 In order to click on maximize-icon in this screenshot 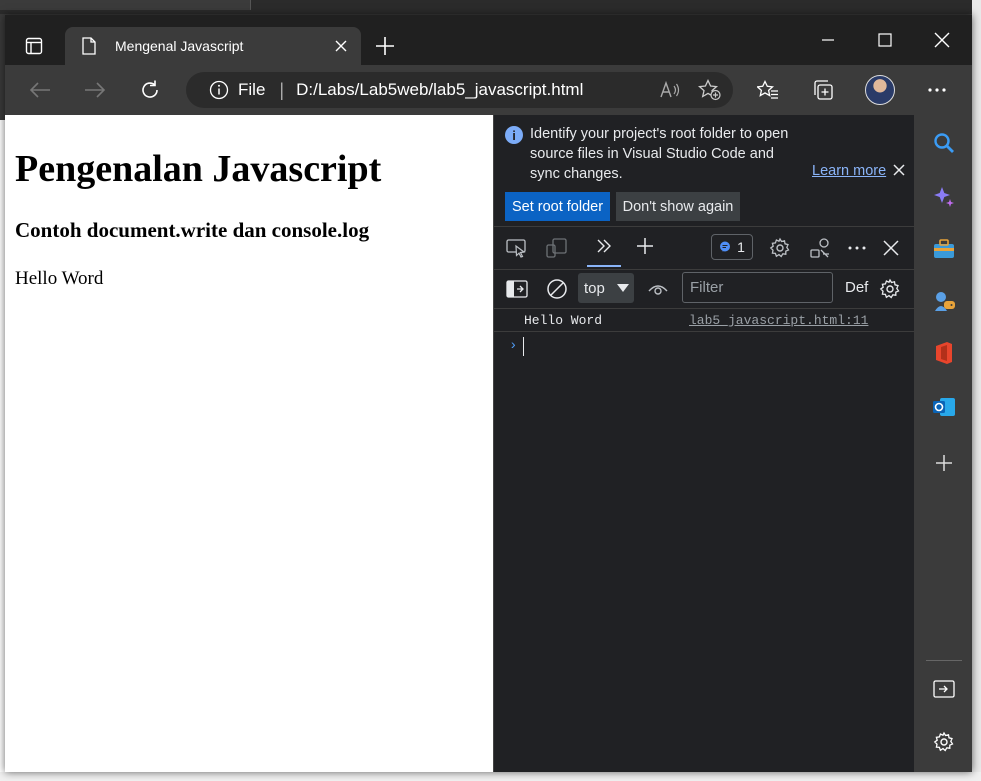, I will do `click(885, 40)`.